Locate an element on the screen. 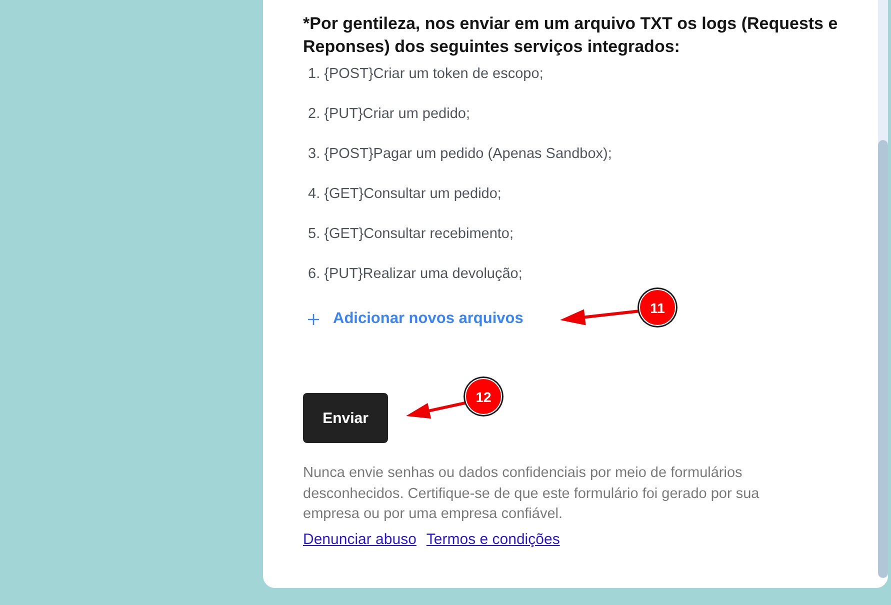 The width and height of the screenshot is (891, 605). service-list-item: 2. {PUT}Criar um pedido; is located at coordinates (389, 114).